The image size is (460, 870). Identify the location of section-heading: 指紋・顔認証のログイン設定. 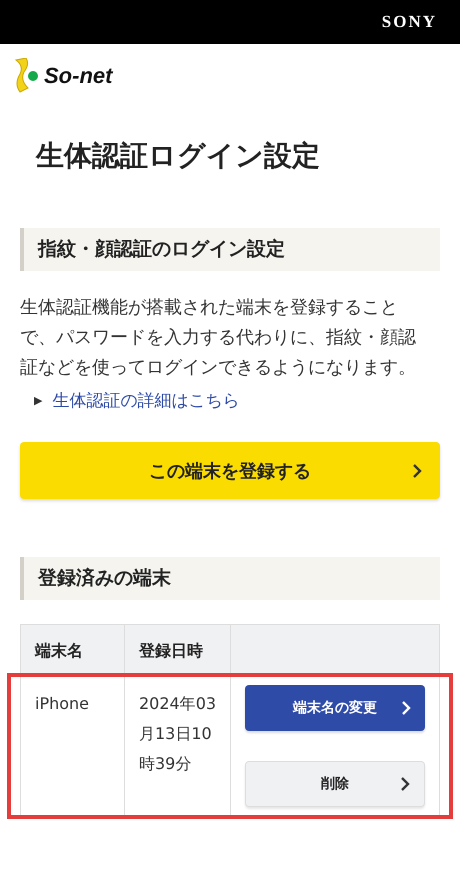
(230, 249).